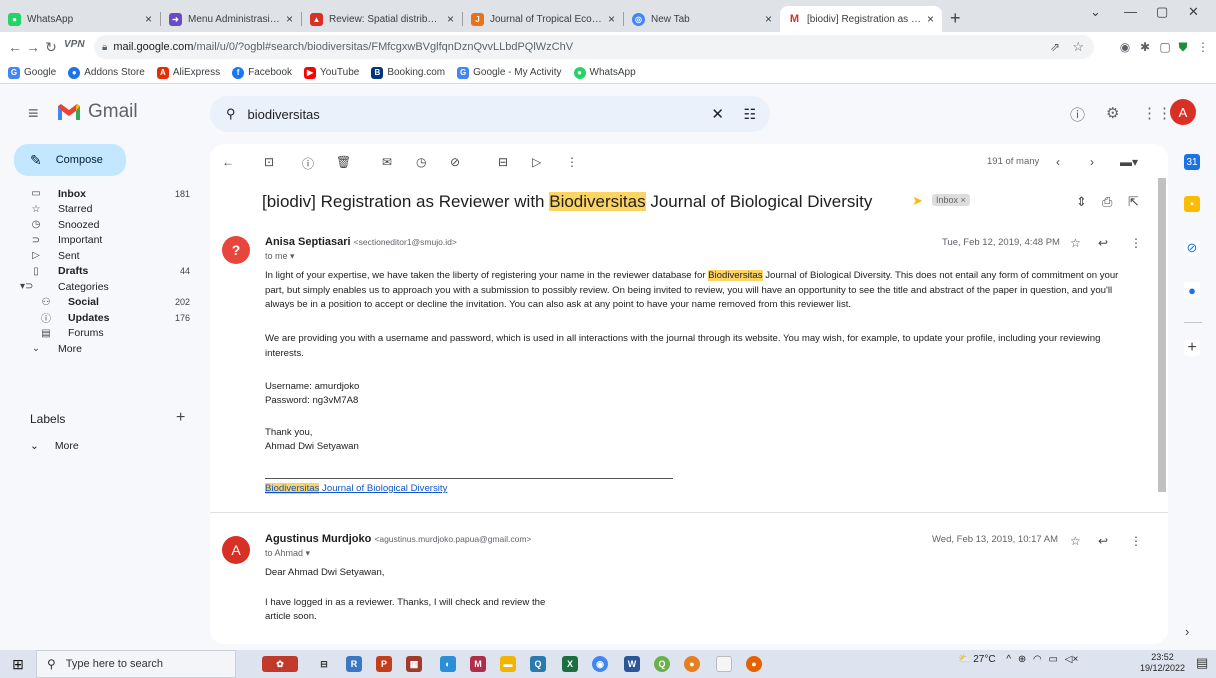 The image size is (1216, 678). I want to click on quantum-gis-icon: Q, so click(662, 664).